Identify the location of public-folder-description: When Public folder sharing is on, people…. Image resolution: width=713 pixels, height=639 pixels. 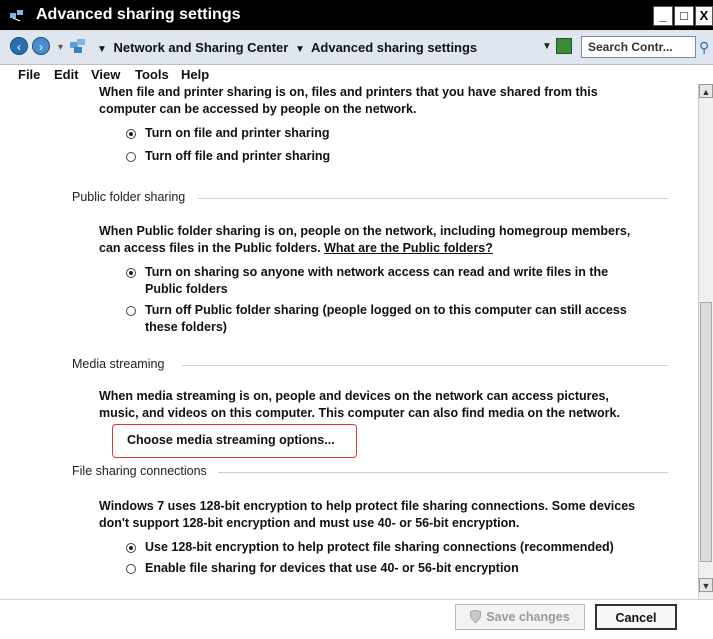
(365, 239).